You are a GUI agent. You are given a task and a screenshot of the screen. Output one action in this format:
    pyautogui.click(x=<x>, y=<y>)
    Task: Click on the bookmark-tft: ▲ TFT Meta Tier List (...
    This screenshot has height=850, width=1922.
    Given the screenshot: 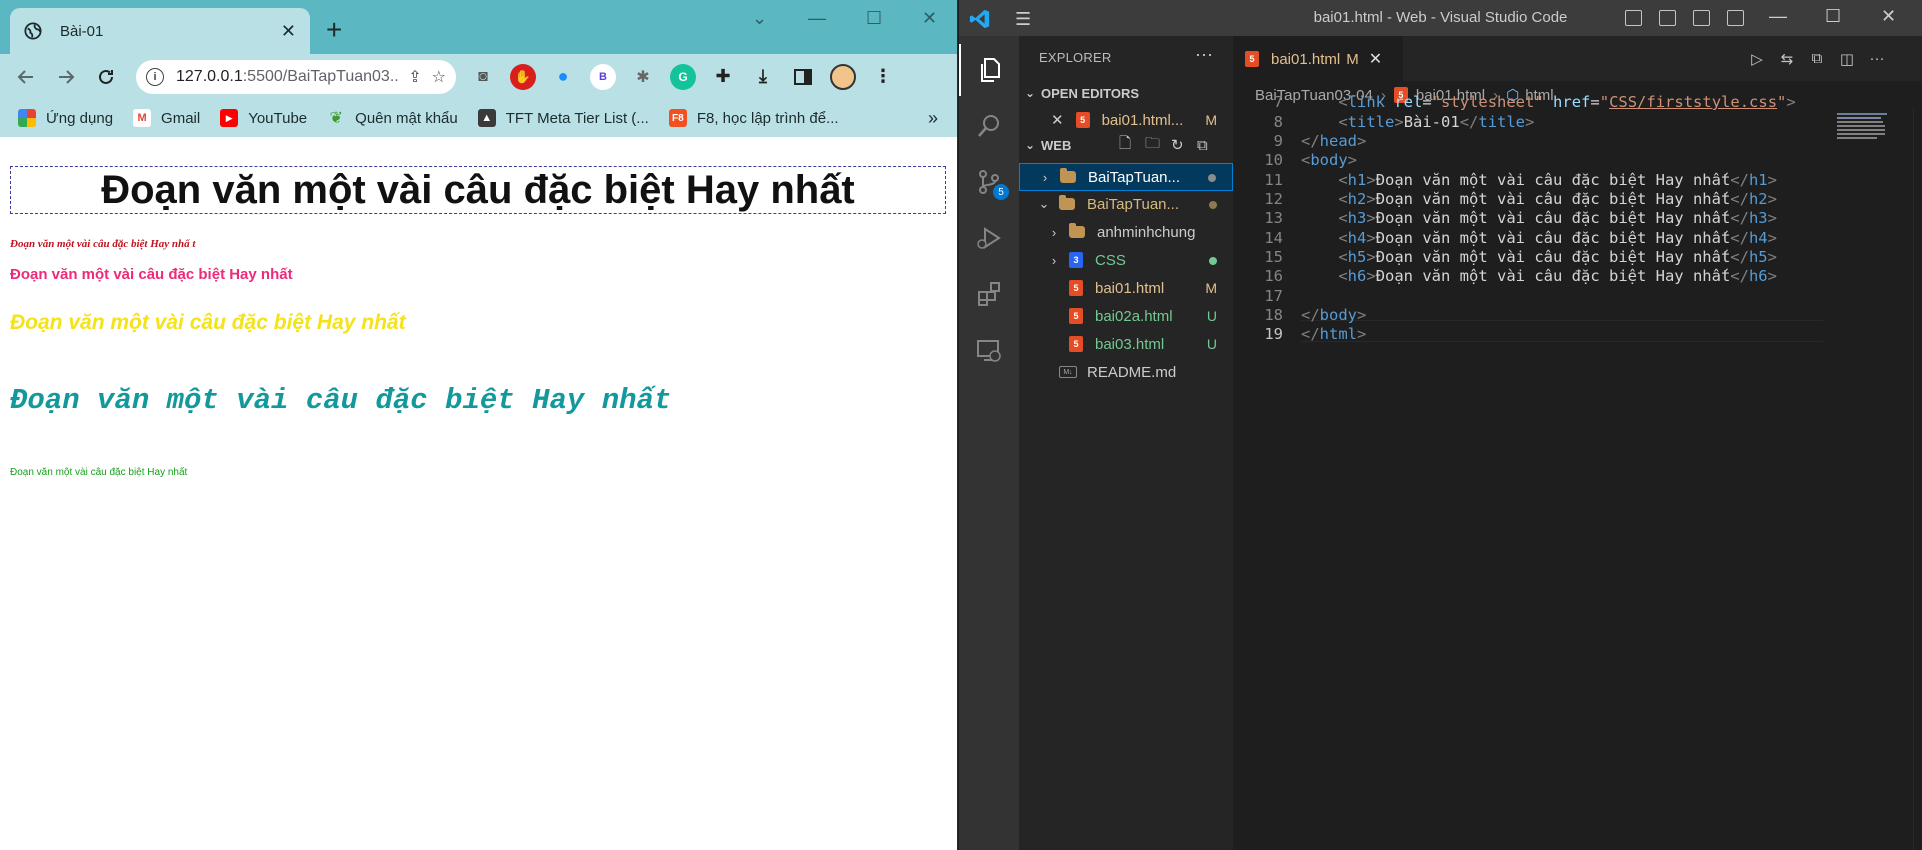 What is the action you would take?
    pyautogui.click(x=563, y=118)
    